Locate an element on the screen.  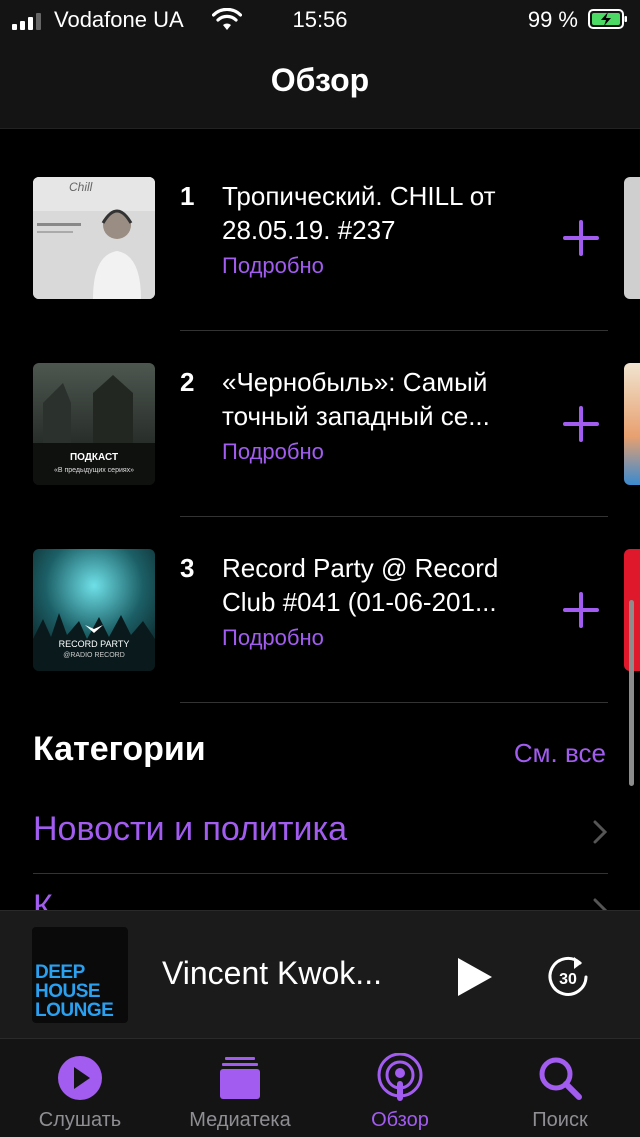
episode-title: Тропический. CHILL от 28.05.19. #237 is located at coordinates (359, 213).